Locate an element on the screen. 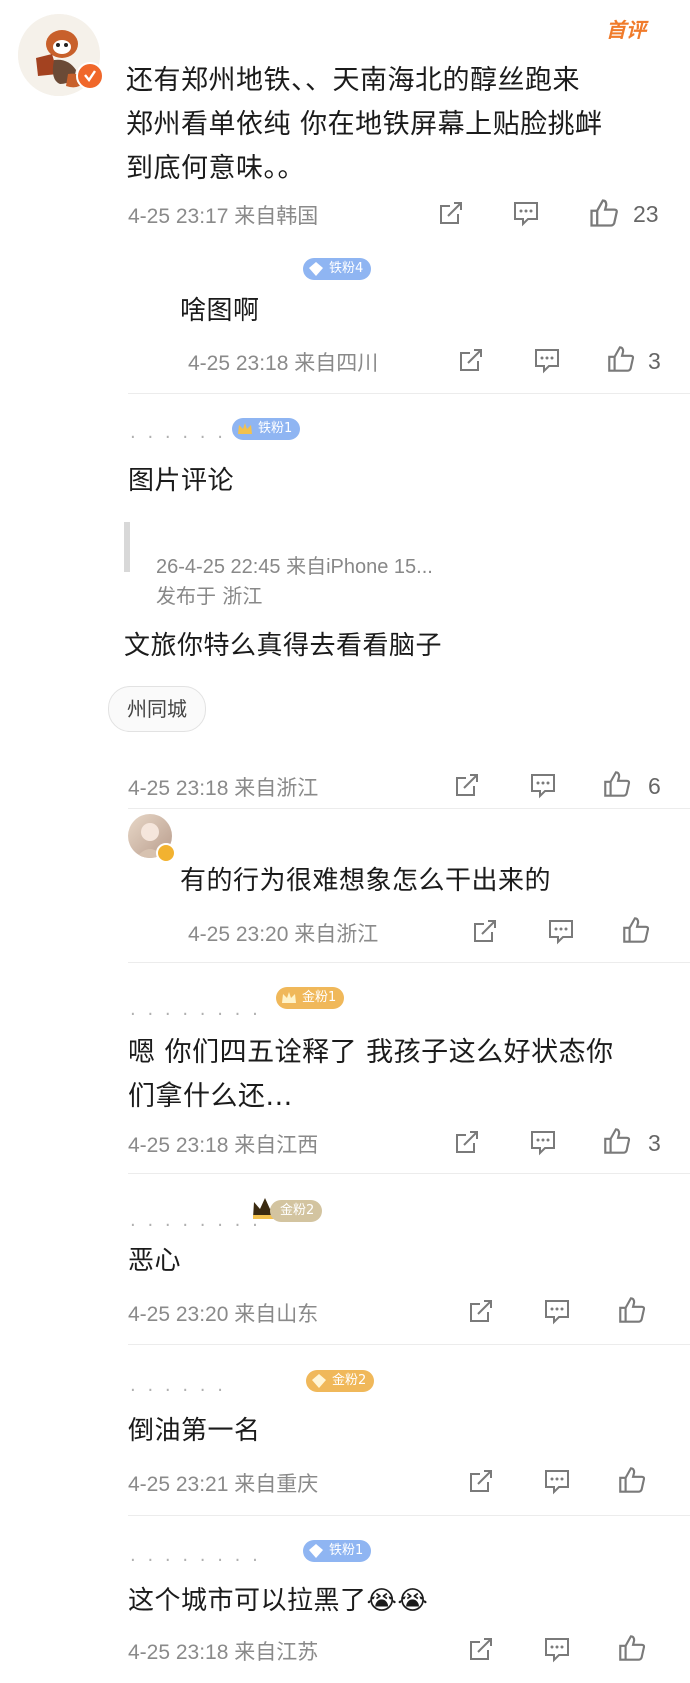  reply-text: 啥图啊 is located at coordinates (220, 311).